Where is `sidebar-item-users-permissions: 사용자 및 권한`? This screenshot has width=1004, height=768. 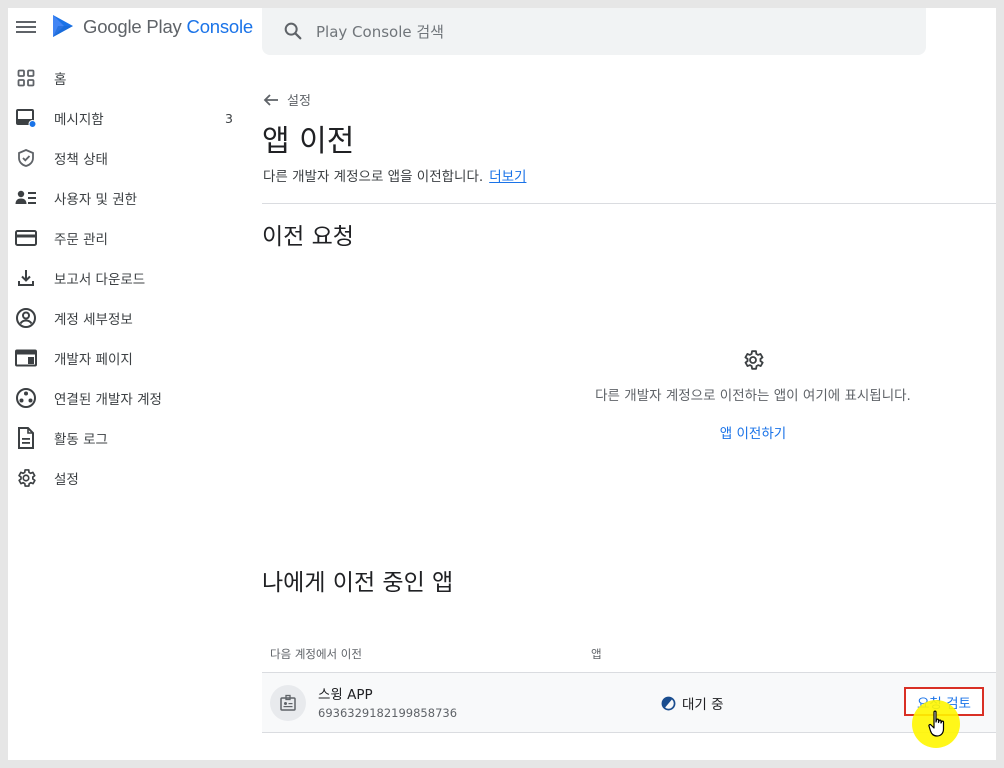
sidebar-item-users-permissions: 사용자 및 권한 is located at coordinates (135, 198).